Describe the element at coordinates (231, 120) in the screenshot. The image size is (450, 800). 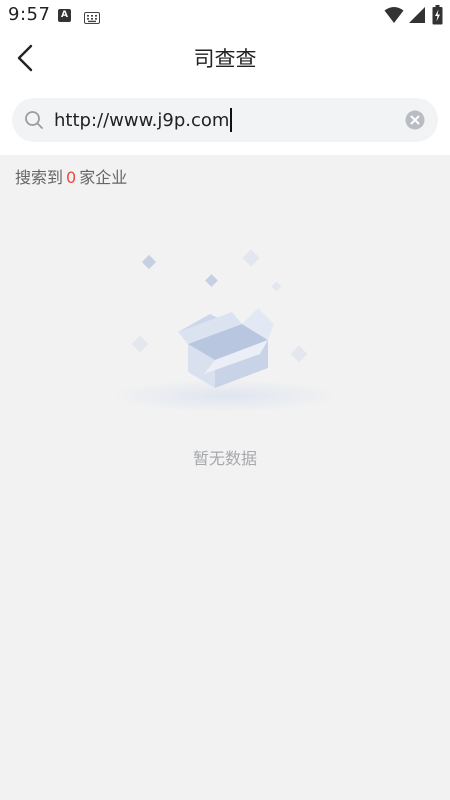
I see `text-cursor` at that location.